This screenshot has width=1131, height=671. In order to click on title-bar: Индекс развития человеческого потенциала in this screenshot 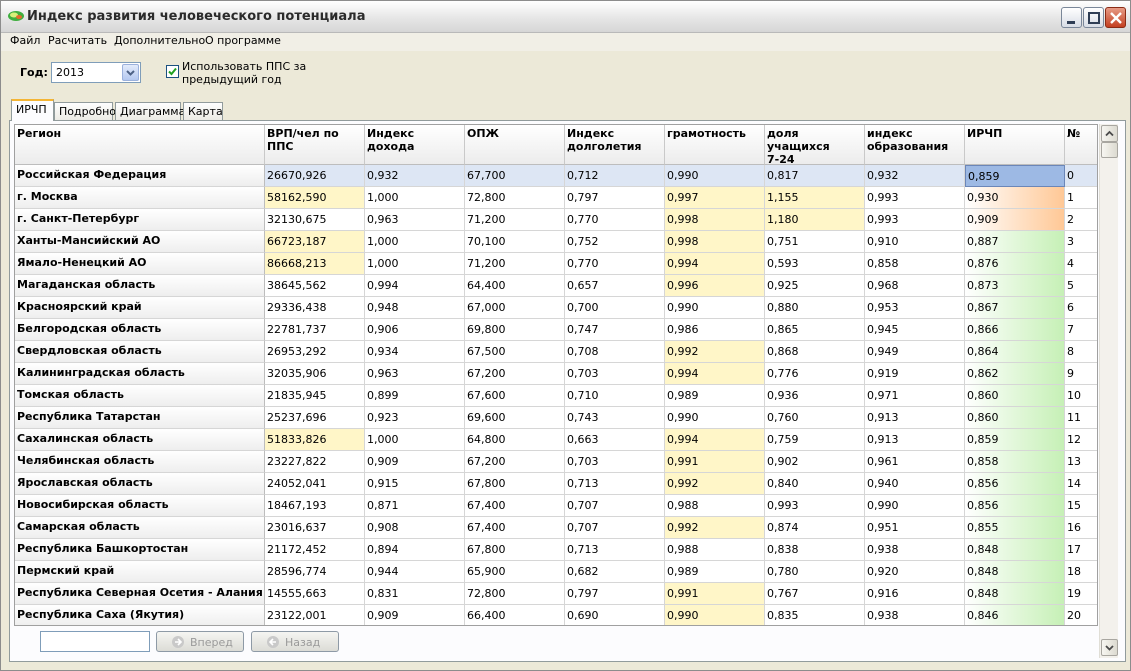, I will do `click(565, 17)`.